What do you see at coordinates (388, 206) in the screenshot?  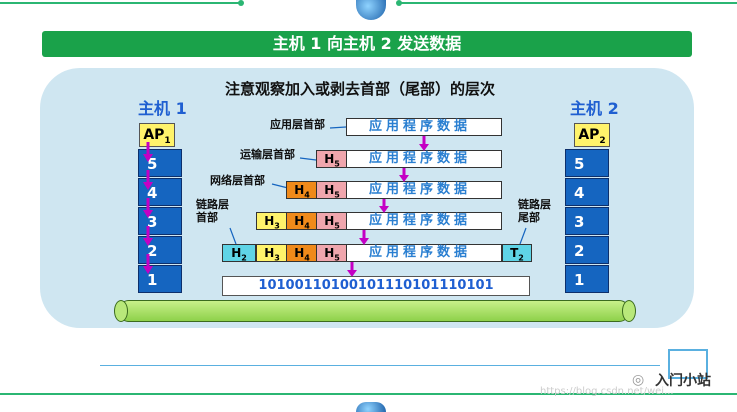 I see `encapsulation-arrows` at bounding box center [388, 206].